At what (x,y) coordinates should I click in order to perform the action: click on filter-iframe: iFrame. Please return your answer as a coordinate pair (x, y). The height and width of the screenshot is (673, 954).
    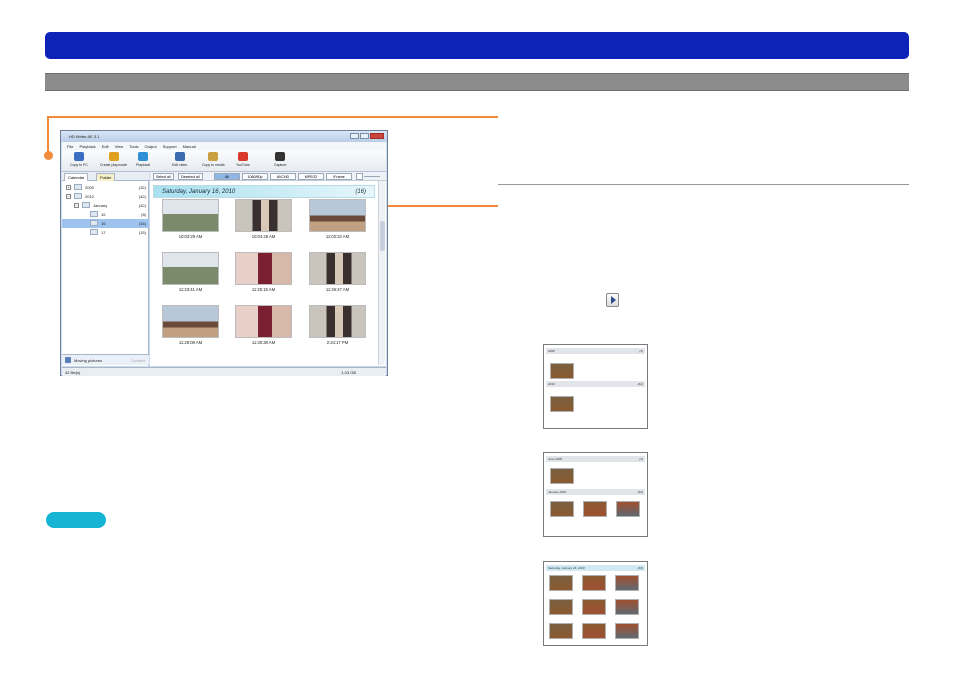
    Looking at the image, I should click on (339, 176).